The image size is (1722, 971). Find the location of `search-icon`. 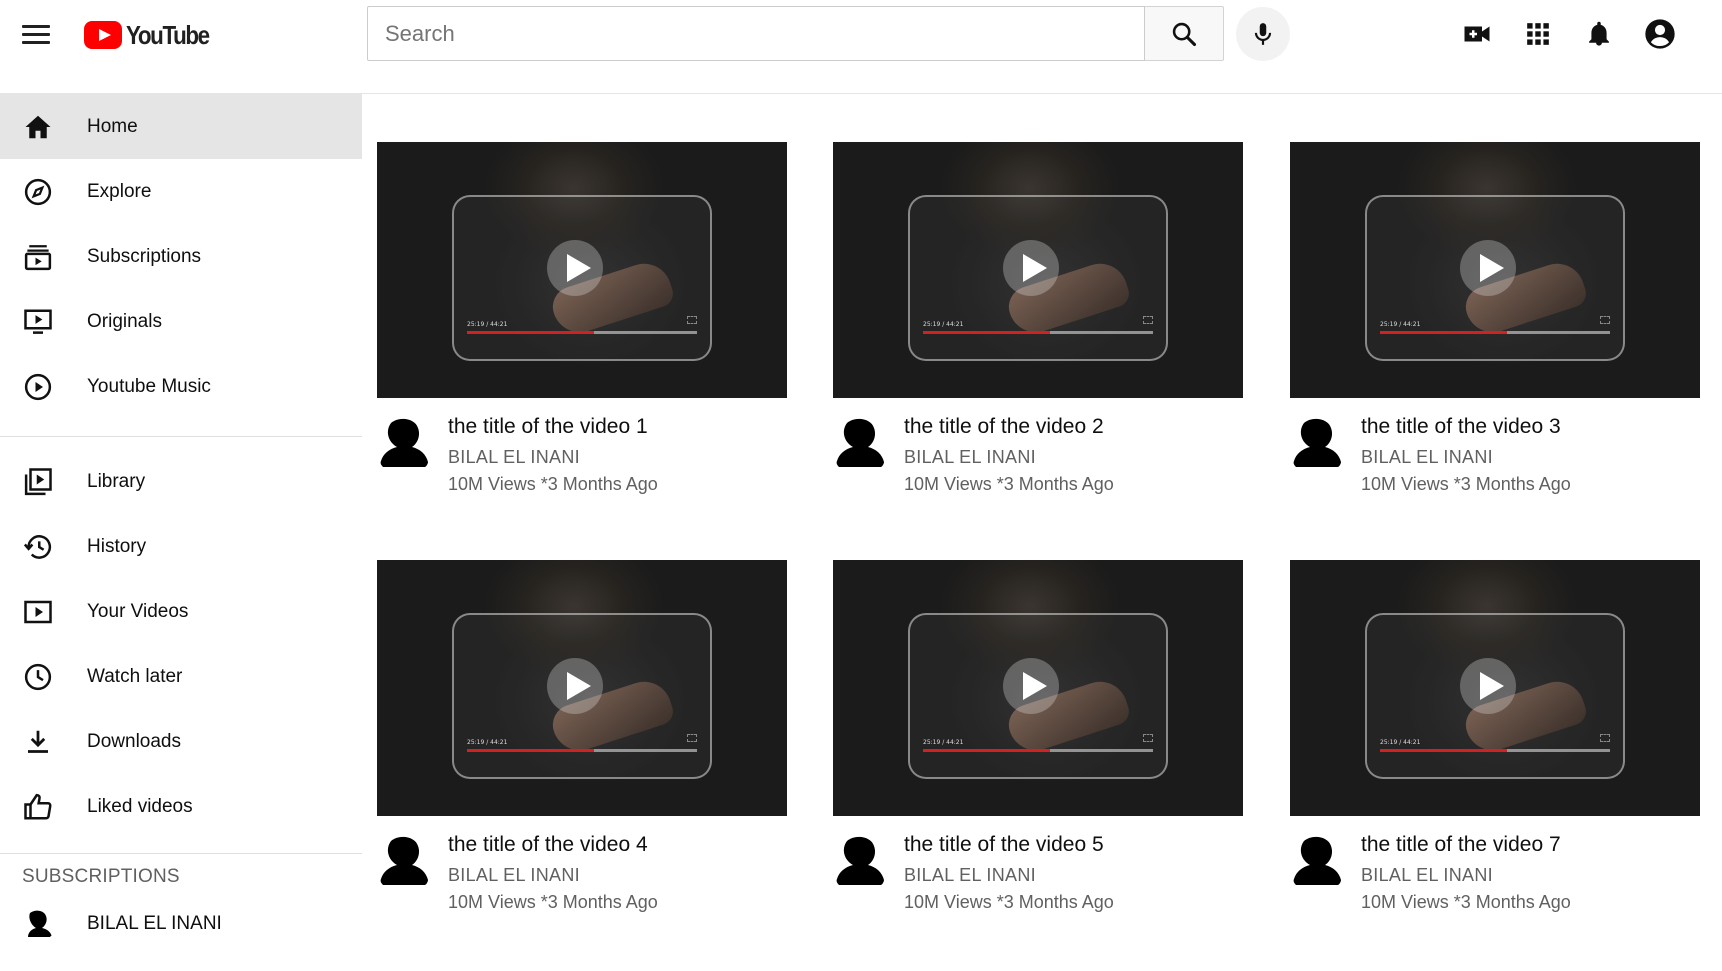

search-icon is located at coordinates (1184, 34).